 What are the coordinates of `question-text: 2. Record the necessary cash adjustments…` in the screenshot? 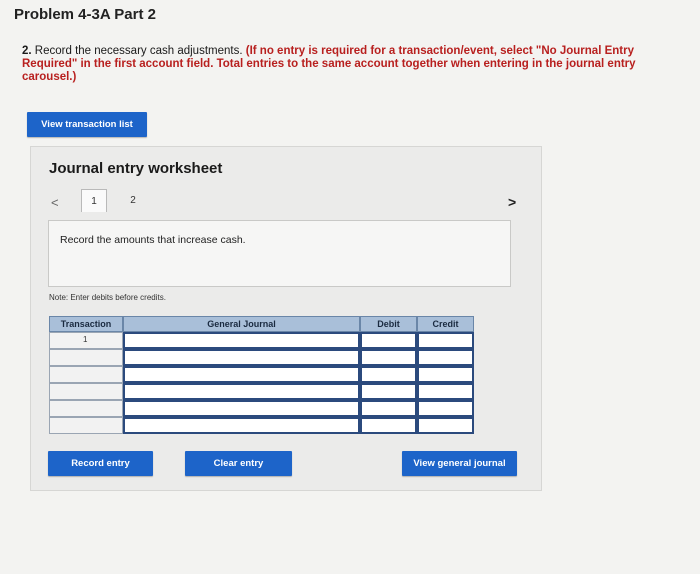 It's located at (342, 64).